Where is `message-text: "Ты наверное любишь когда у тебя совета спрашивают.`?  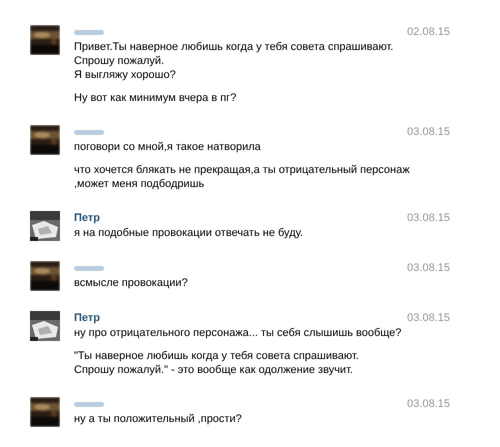
message-text: "Ты наверное любишь когда у тебя совета спрашивают. is located at coordinates (216, 356).